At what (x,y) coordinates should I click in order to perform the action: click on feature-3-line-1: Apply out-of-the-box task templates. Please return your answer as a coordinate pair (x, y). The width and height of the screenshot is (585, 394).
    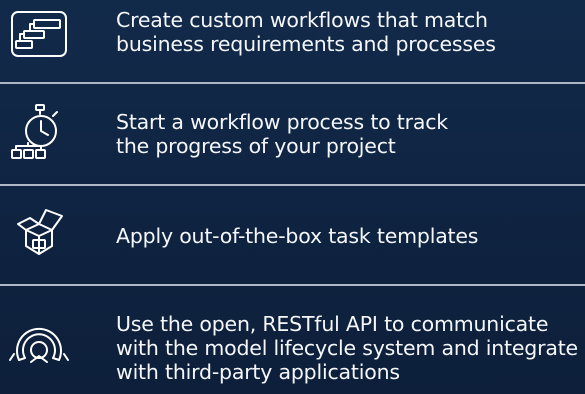
    Looking at the image, I should click on (297, 236).